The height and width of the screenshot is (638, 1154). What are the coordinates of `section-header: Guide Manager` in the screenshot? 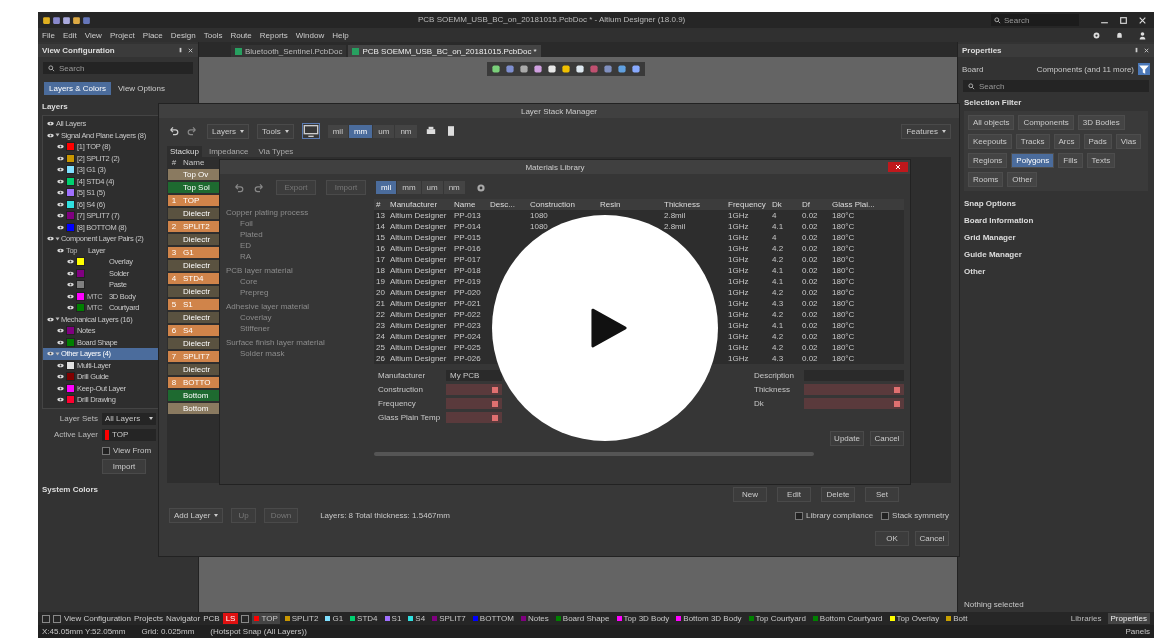 It's located at (1056, 254).